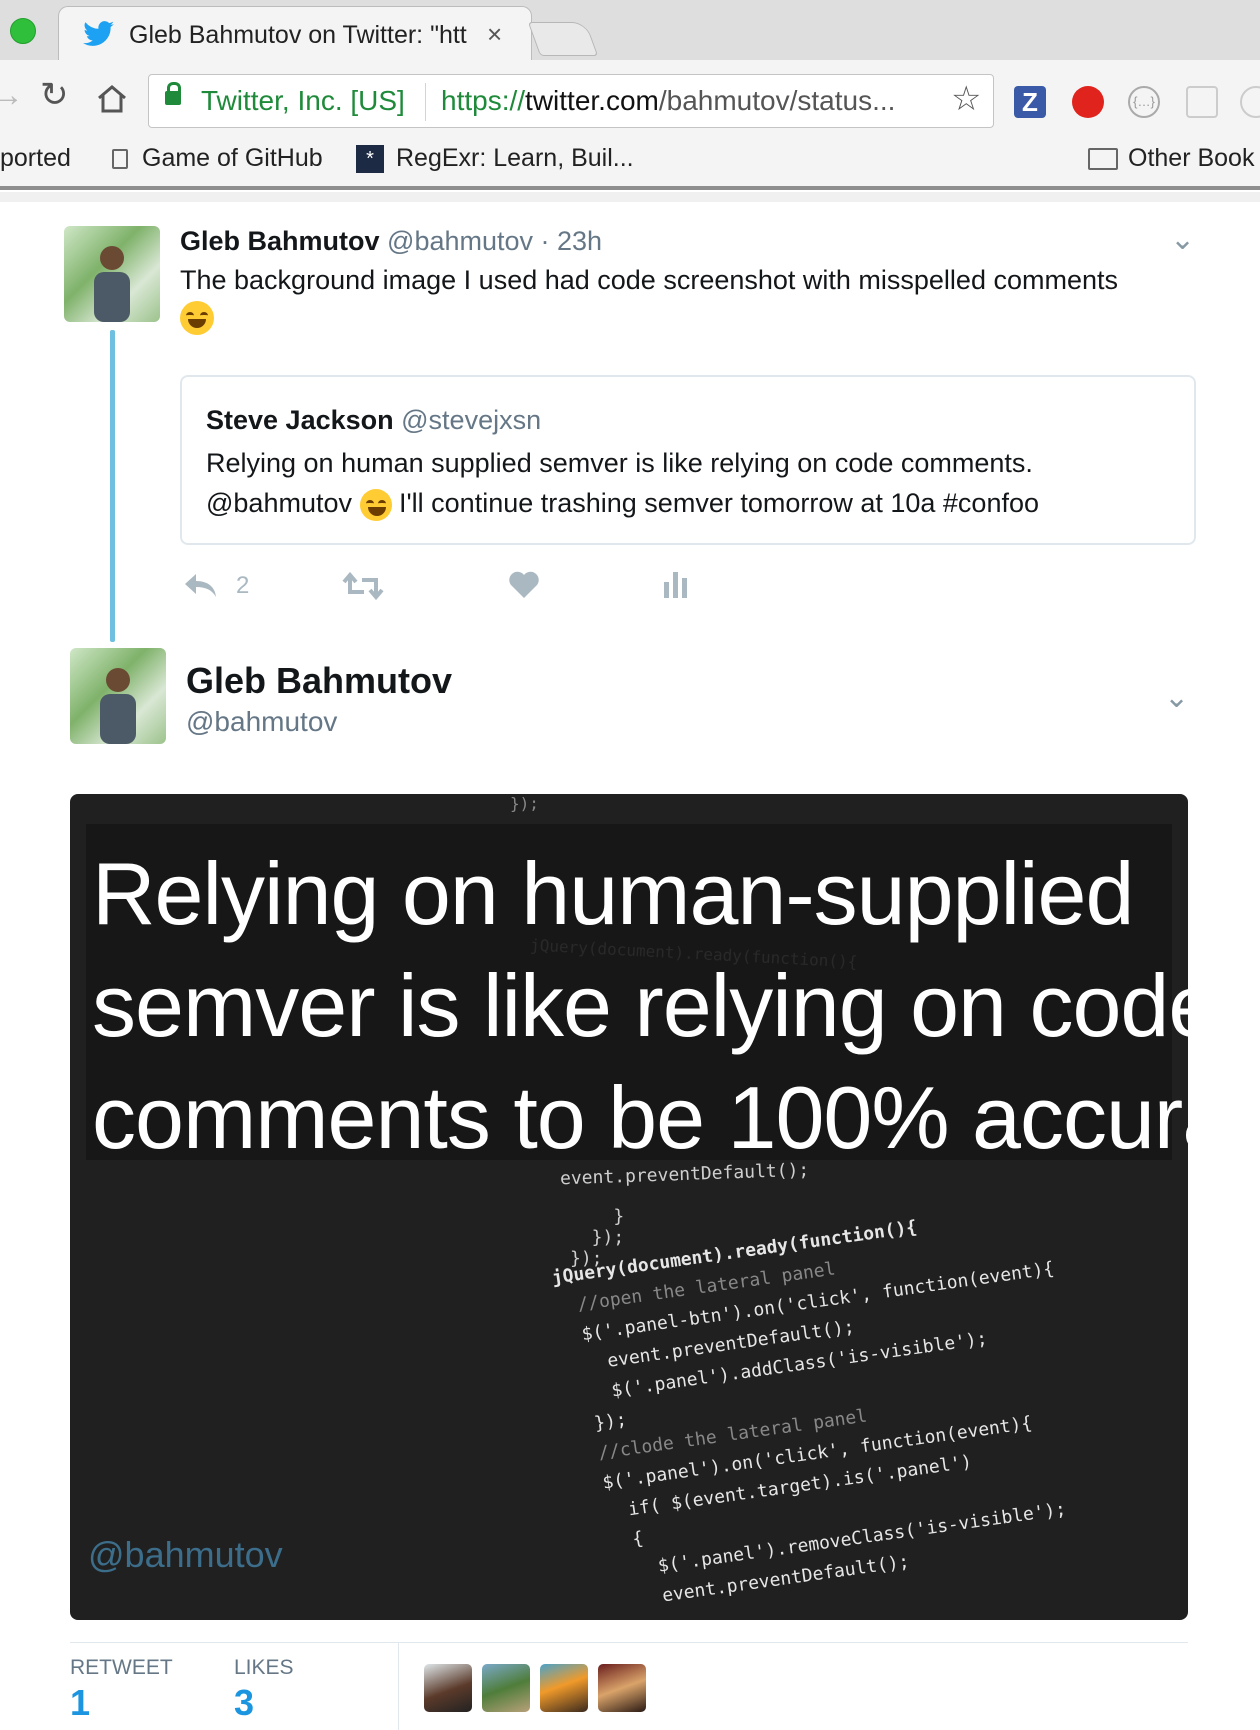  What do you see at coordinates (1144, 102) in the screenshot?
I see `json-extension-icon: {…}` at bounding box center [1144, 102].